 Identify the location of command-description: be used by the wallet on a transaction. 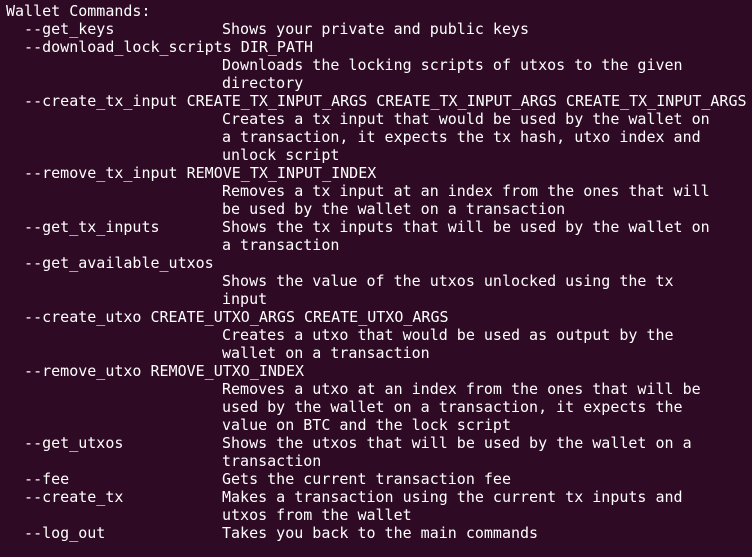
(394, 209).